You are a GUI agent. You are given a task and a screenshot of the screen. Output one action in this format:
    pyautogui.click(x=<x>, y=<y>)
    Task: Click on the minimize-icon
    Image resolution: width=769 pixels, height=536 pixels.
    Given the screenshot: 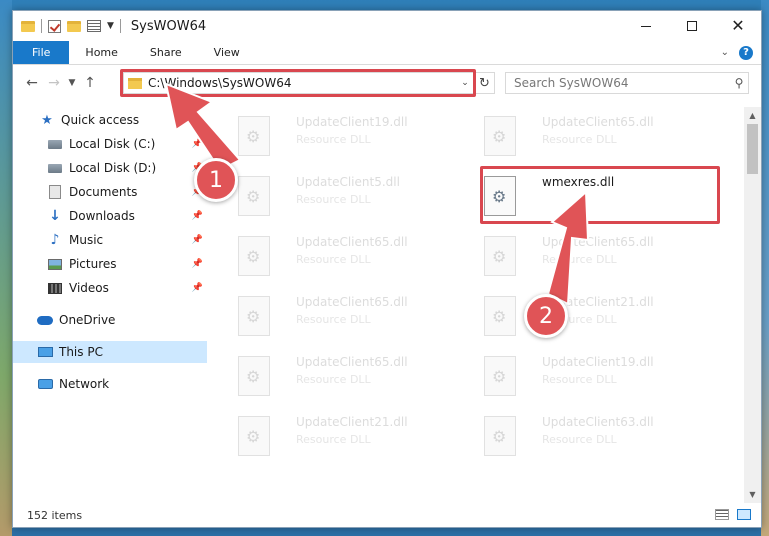 What is the action you would take?
    pyautogui.click(x=646, y=26)
    